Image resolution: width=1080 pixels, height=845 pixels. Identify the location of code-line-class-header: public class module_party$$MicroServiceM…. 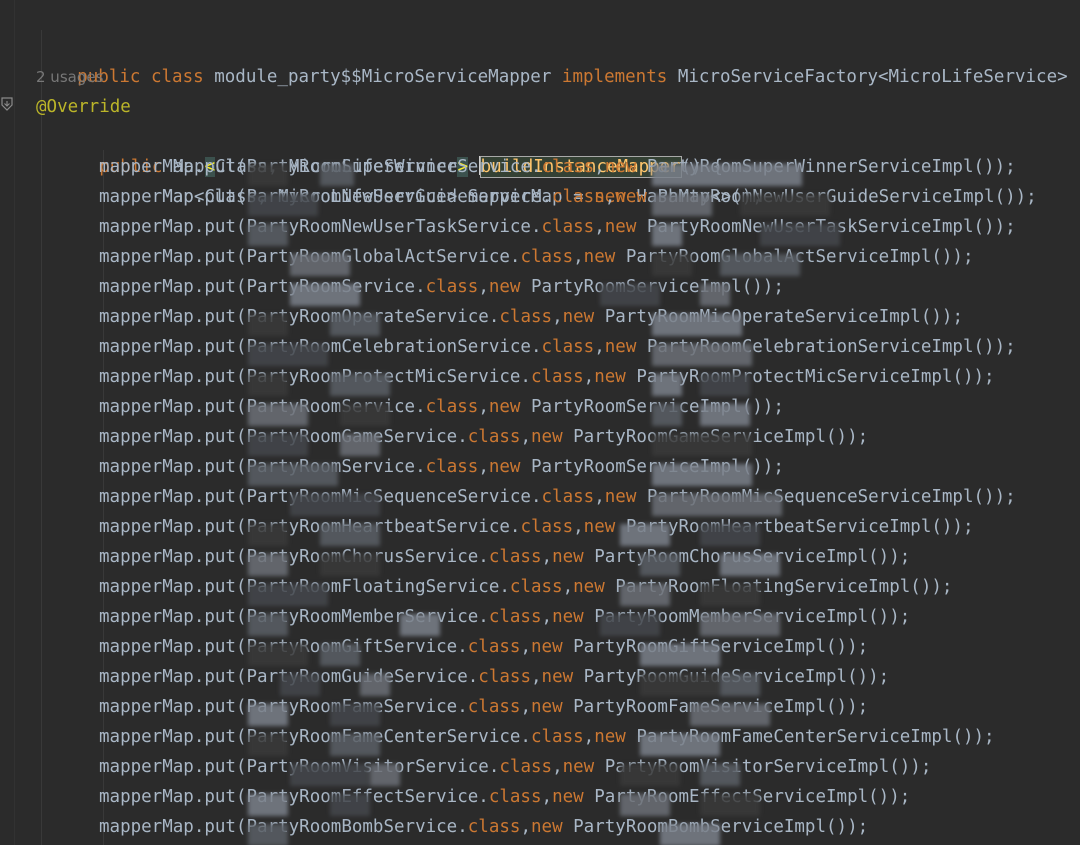
(540, 44).